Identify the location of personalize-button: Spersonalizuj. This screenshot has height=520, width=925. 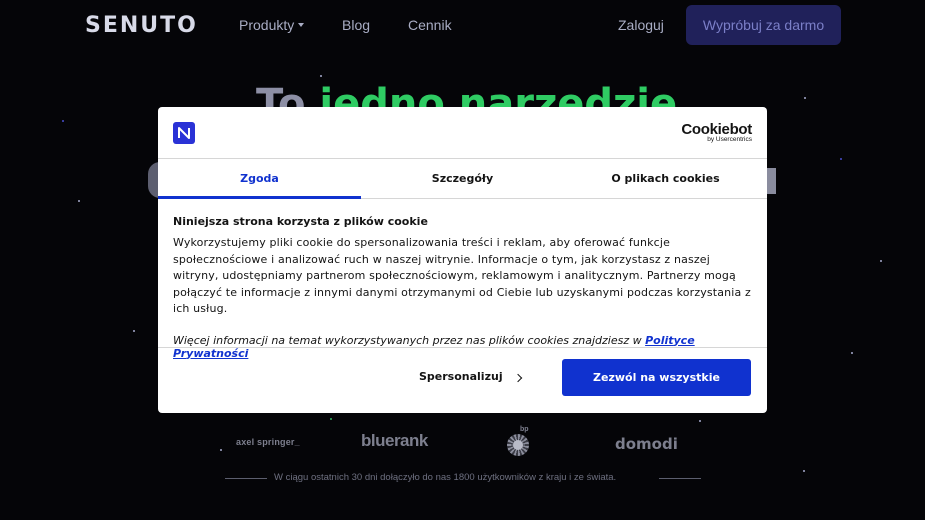
(470, 376).